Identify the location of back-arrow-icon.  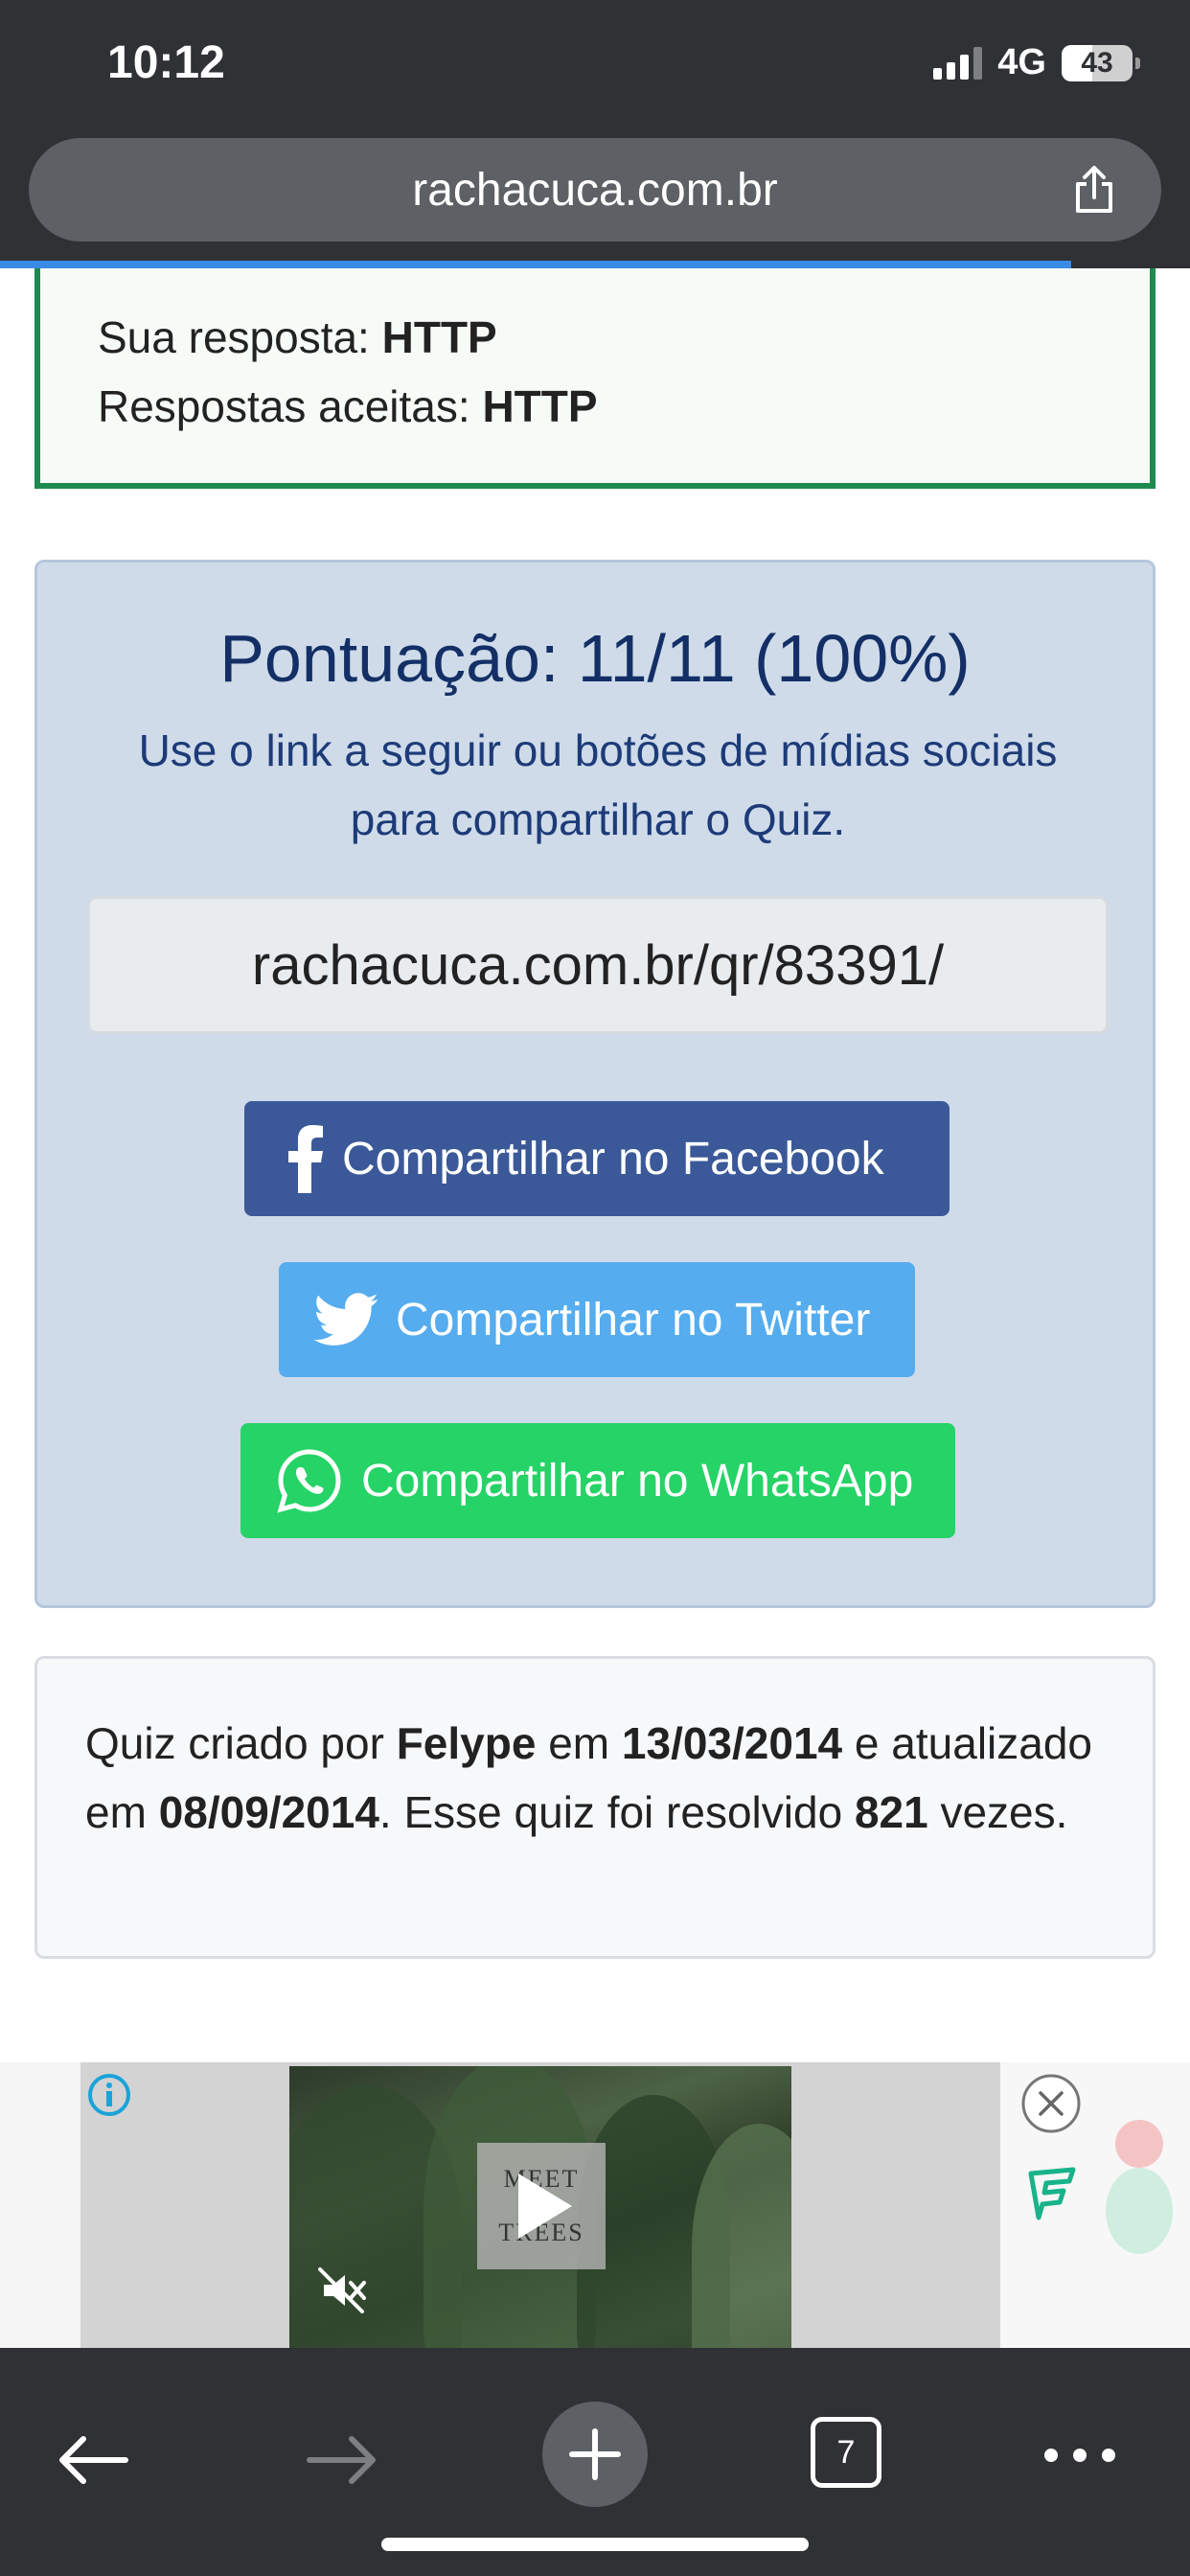
(93, 2460).